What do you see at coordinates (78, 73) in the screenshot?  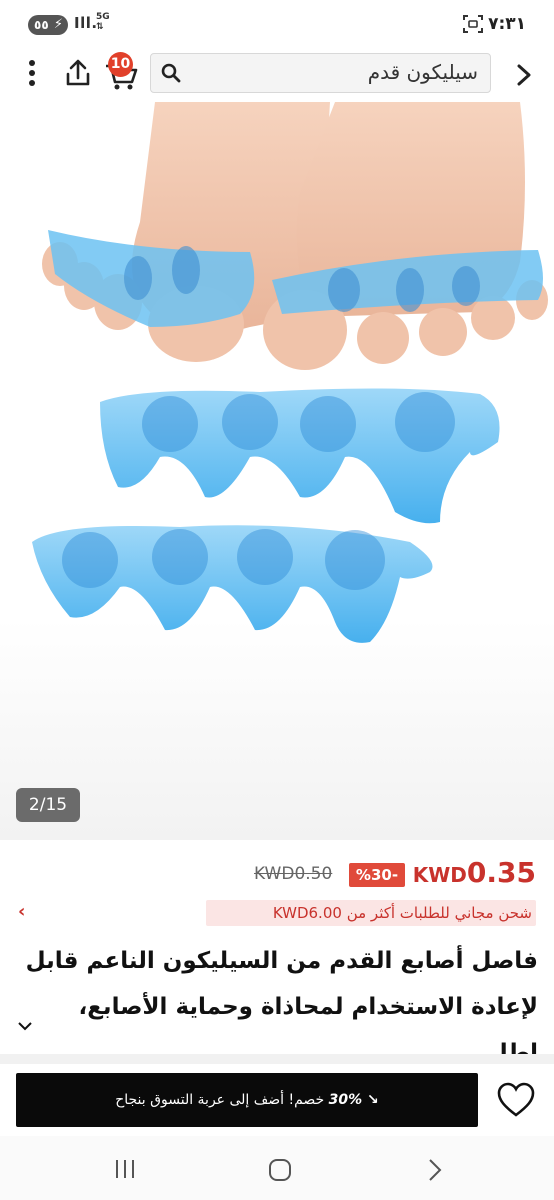 I see `share-icon` at bounding box center [78, 73].